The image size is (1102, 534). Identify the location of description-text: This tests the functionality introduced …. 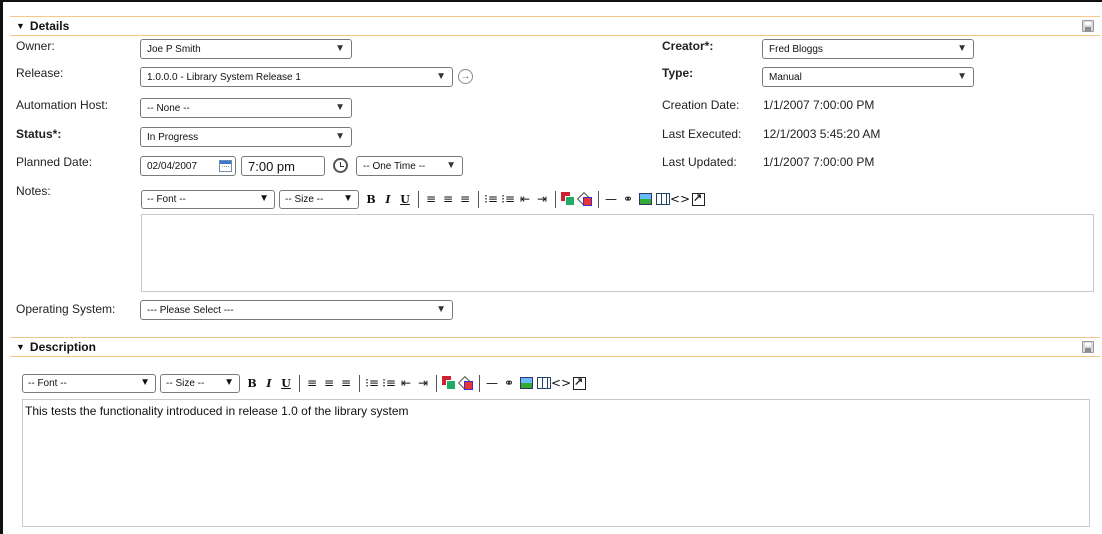
(217, 411).